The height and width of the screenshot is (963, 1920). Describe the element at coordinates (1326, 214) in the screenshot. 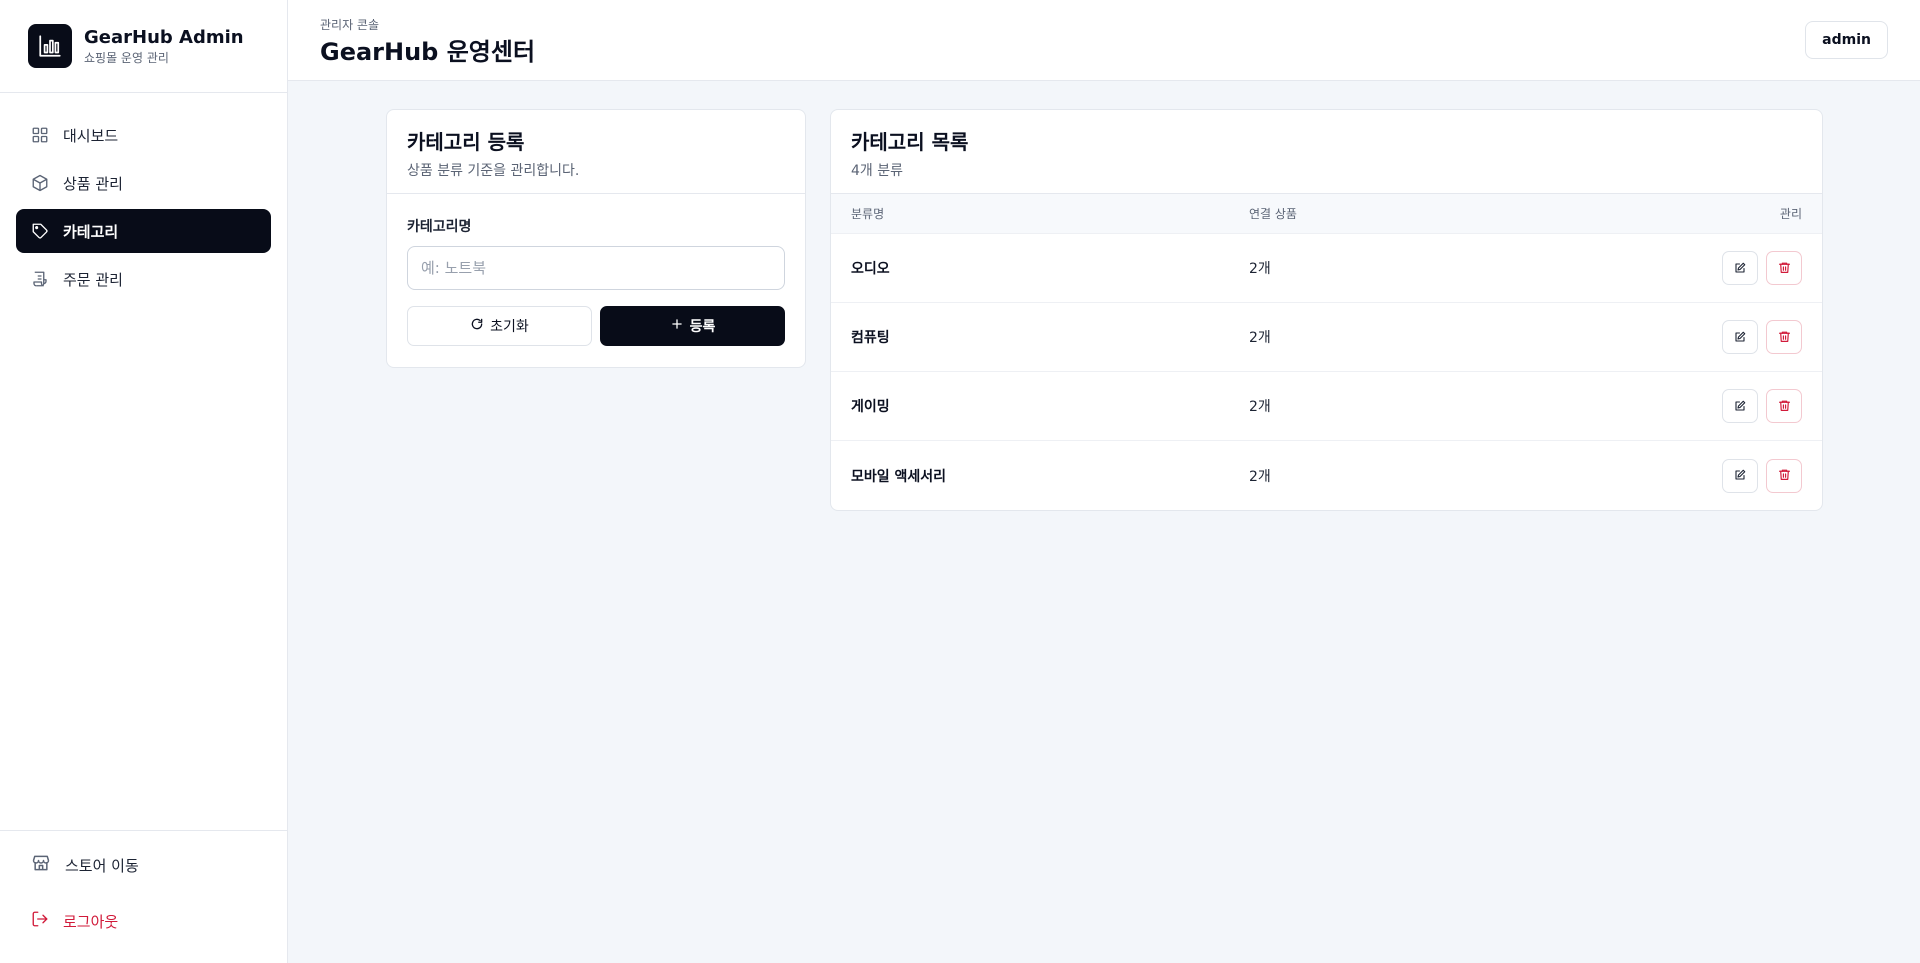

I see `table-header: 분류명 연결 상품 관리` at that location.